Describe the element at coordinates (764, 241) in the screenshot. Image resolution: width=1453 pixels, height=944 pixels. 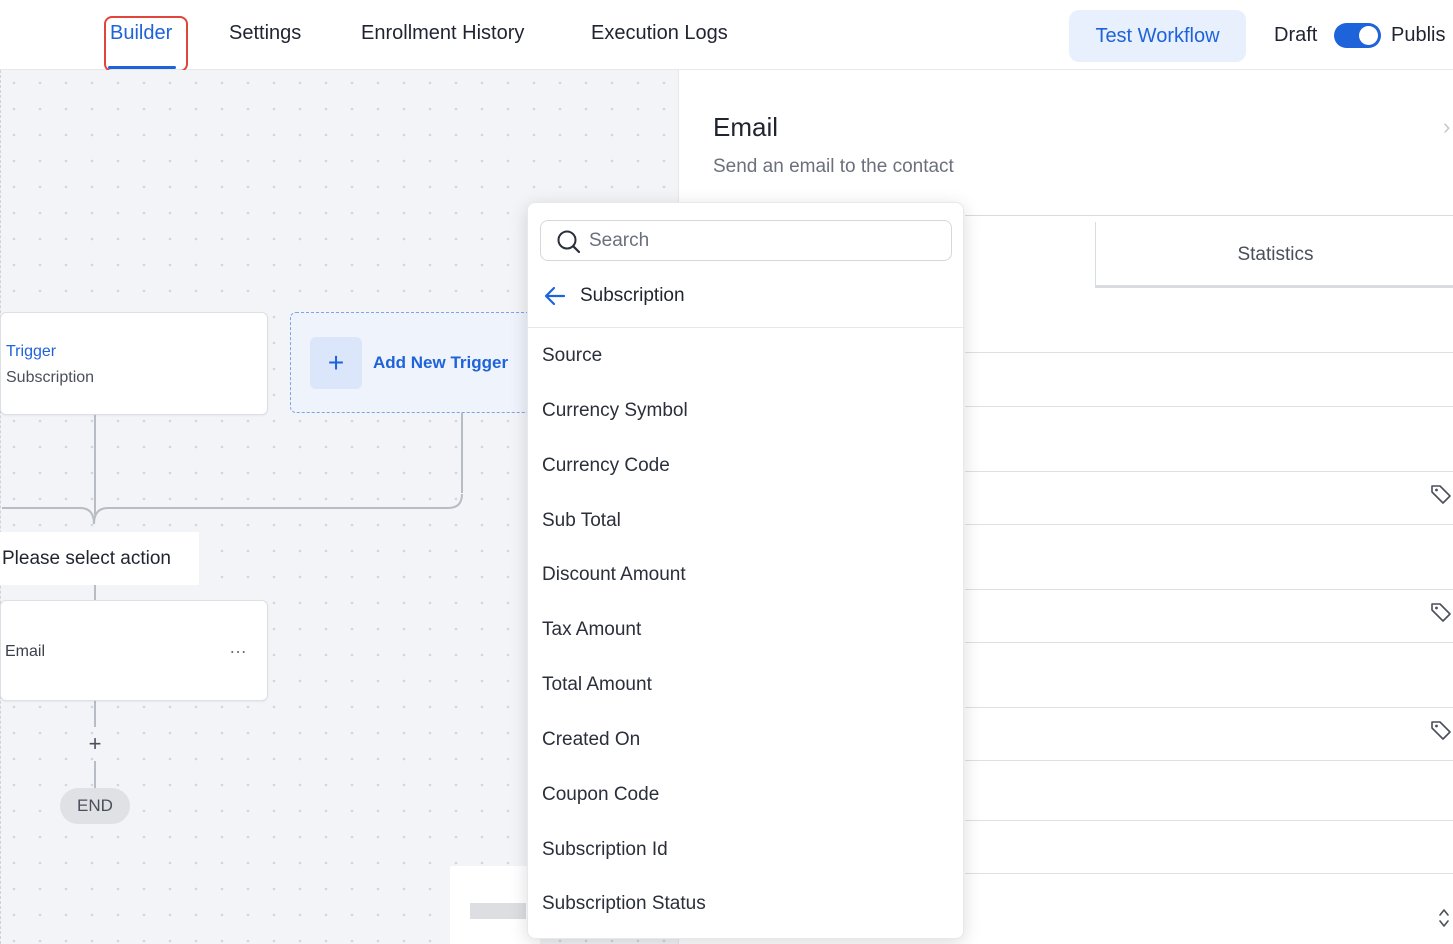
I see `search-input` at that location.